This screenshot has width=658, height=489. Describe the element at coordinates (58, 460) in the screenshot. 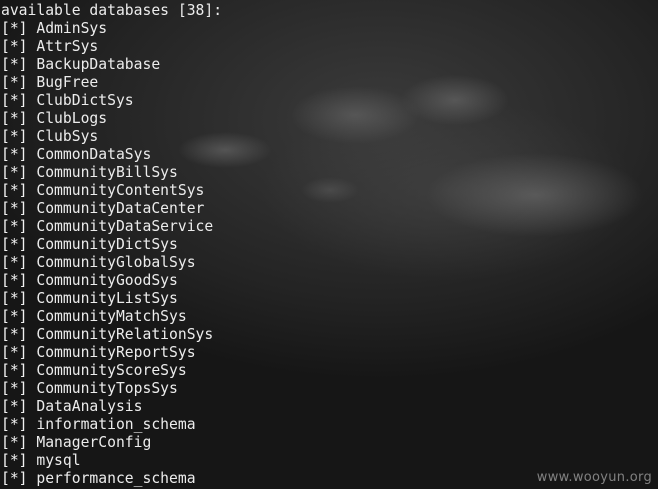

I see `database-name: mysql` at that location.